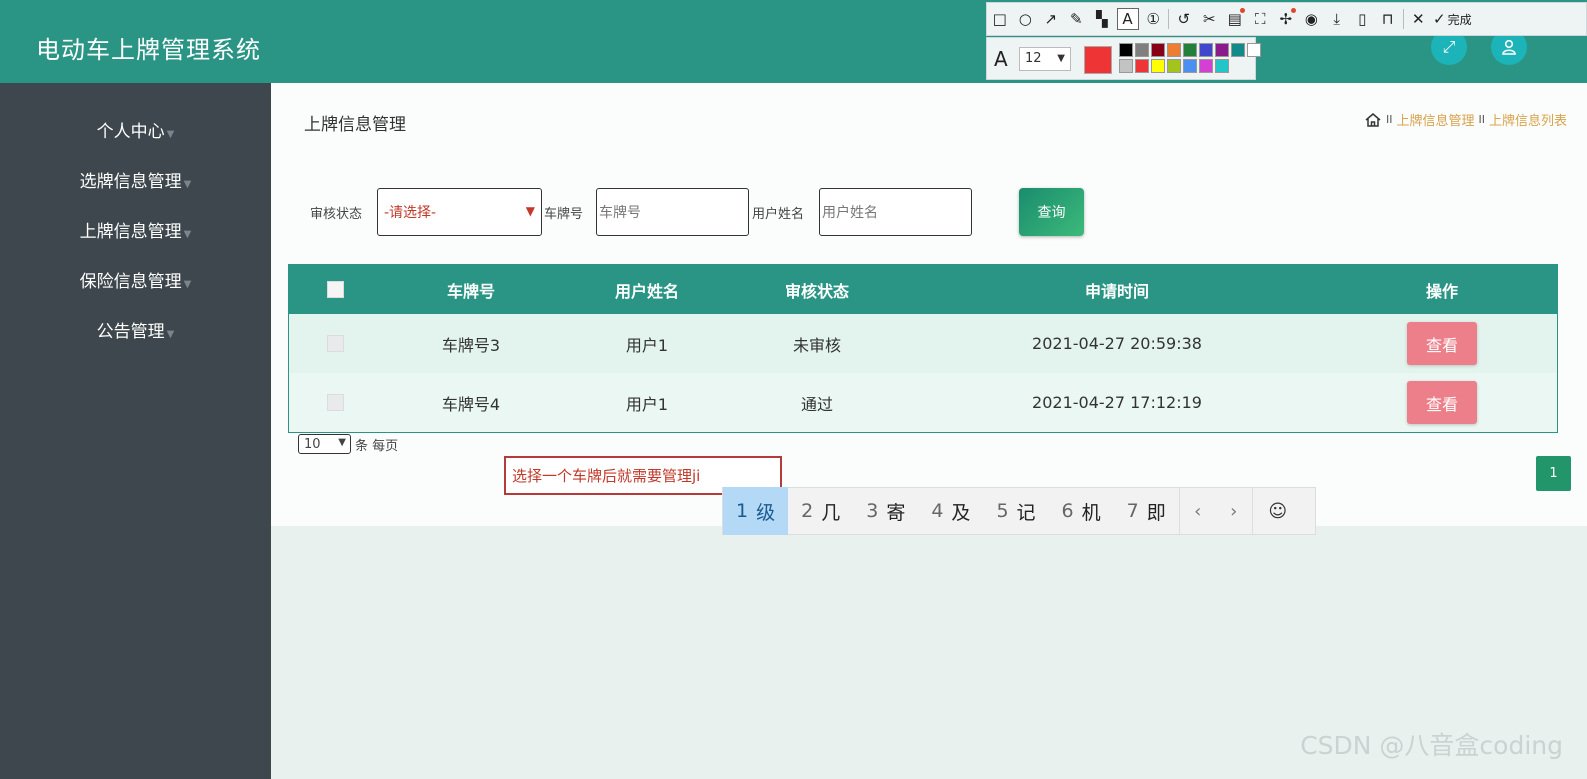  What do you see at coordinates (1051, 19) in the screenshot?
I see `arrow-tool-icon: ↗` at bounding box center [1051, 19].